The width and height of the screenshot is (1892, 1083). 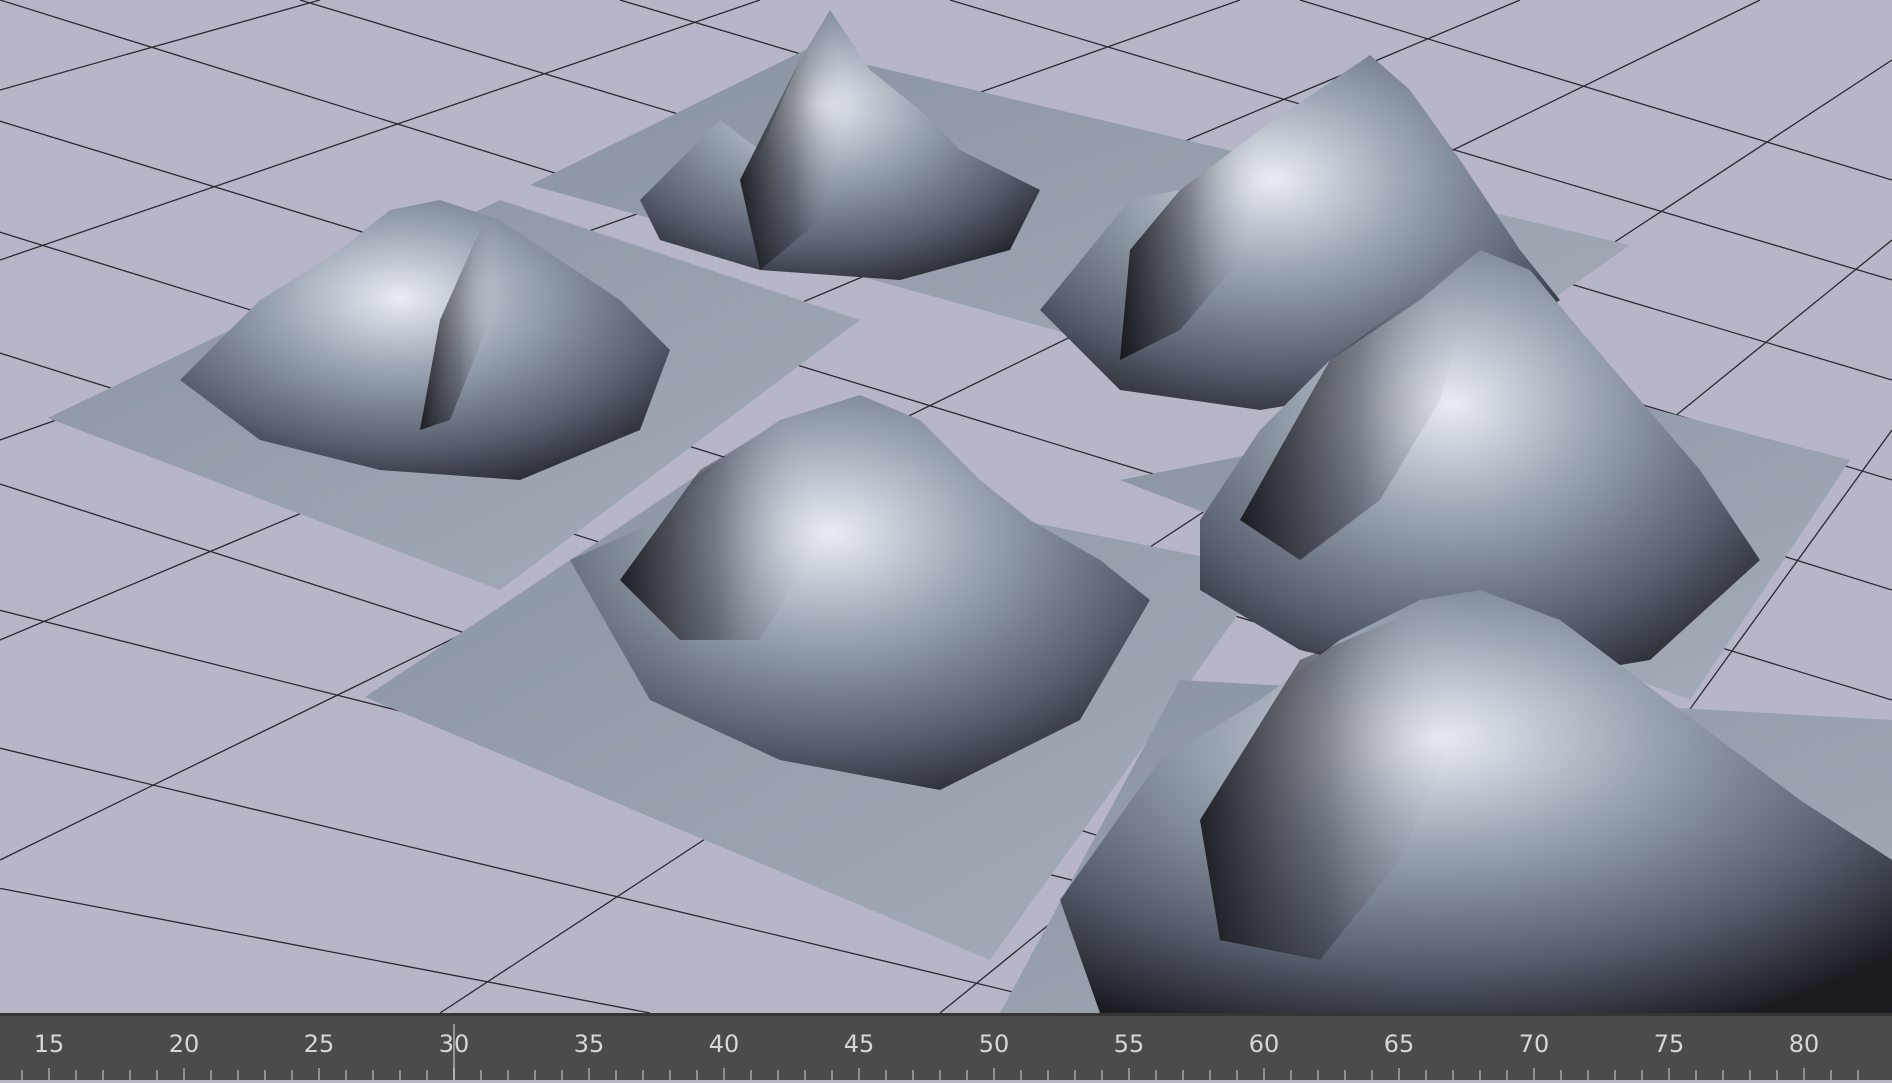 What do you see at coordinates (319, 1044) in the screenshot?
I see `frame-label: 25` at bounding box center [319, 1044].